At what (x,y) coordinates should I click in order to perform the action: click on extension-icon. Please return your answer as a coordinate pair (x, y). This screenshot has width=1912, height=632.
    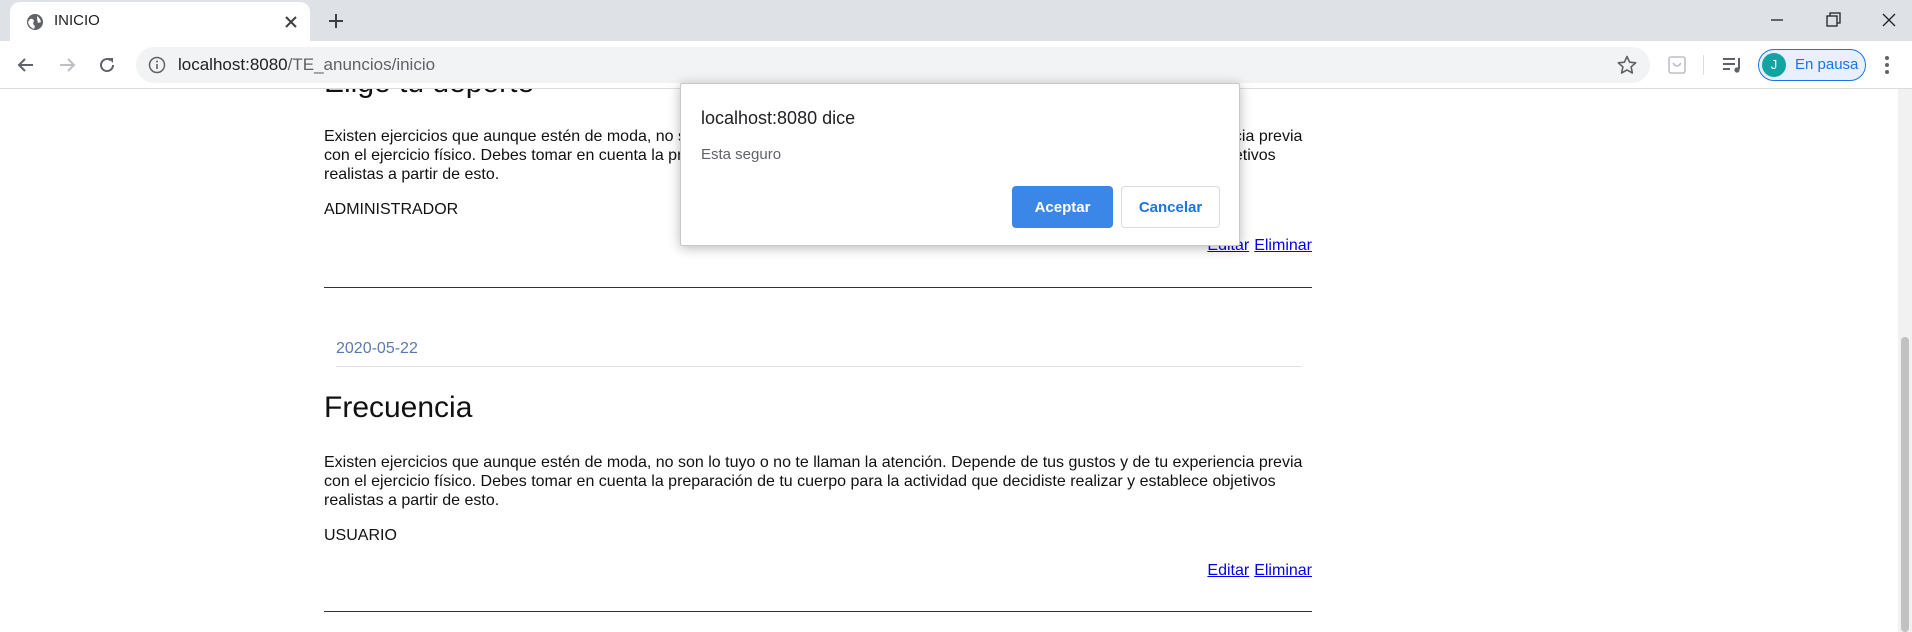
    Looking at the image, I should click on (1677, 65).